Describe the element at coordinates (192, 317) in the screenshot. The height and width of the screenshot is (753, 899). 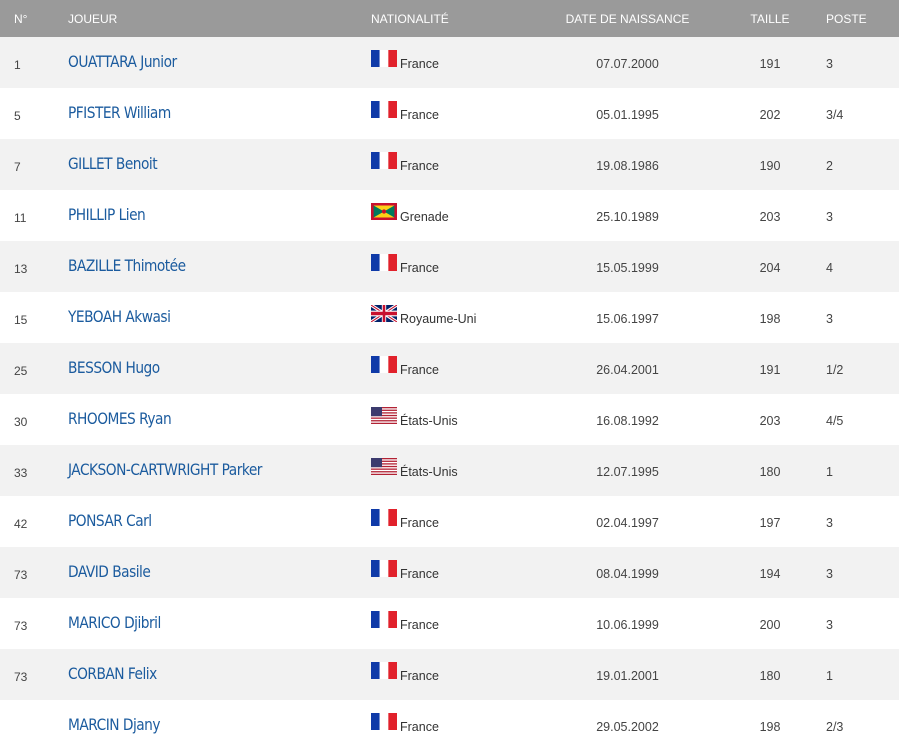
I see `player-name-link: YEBOAH Akwasi` at that location.